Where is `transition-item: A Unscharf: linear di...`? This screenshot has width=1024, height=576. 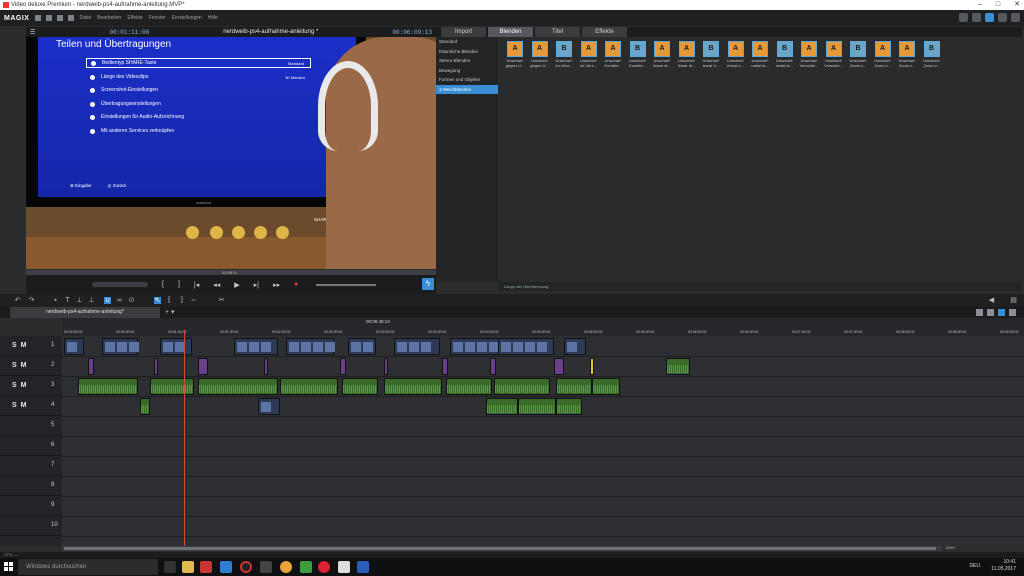
transition-item: A Unscharf: linear di... is located at coordinates (662, 54).